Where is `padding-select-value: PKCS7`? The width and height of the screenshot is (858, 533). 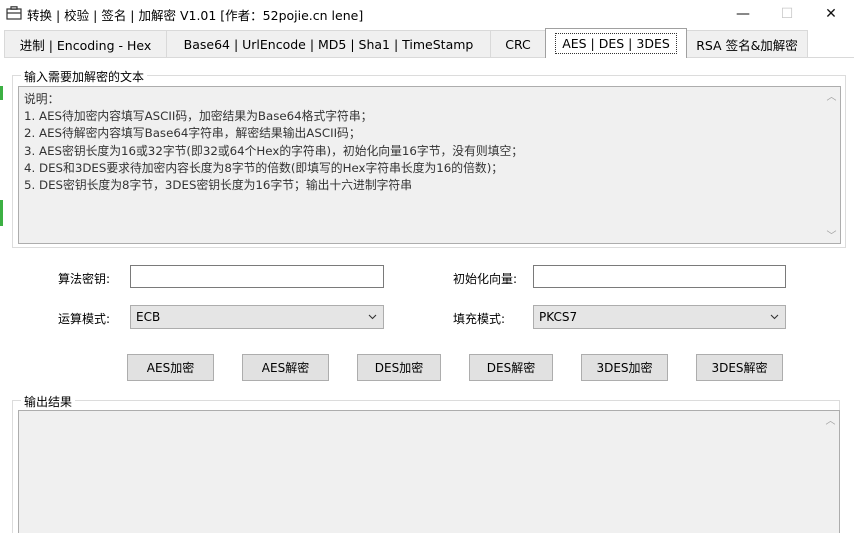
padding-select-value: PKCS7 is located at coordinates (558, 317).